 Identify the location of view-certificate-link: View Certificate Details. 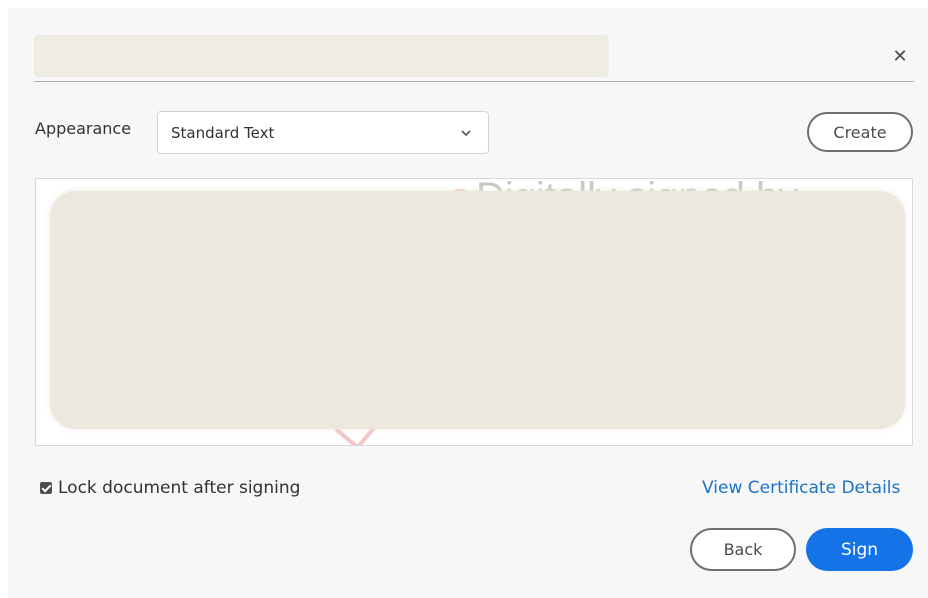
(801, 488).